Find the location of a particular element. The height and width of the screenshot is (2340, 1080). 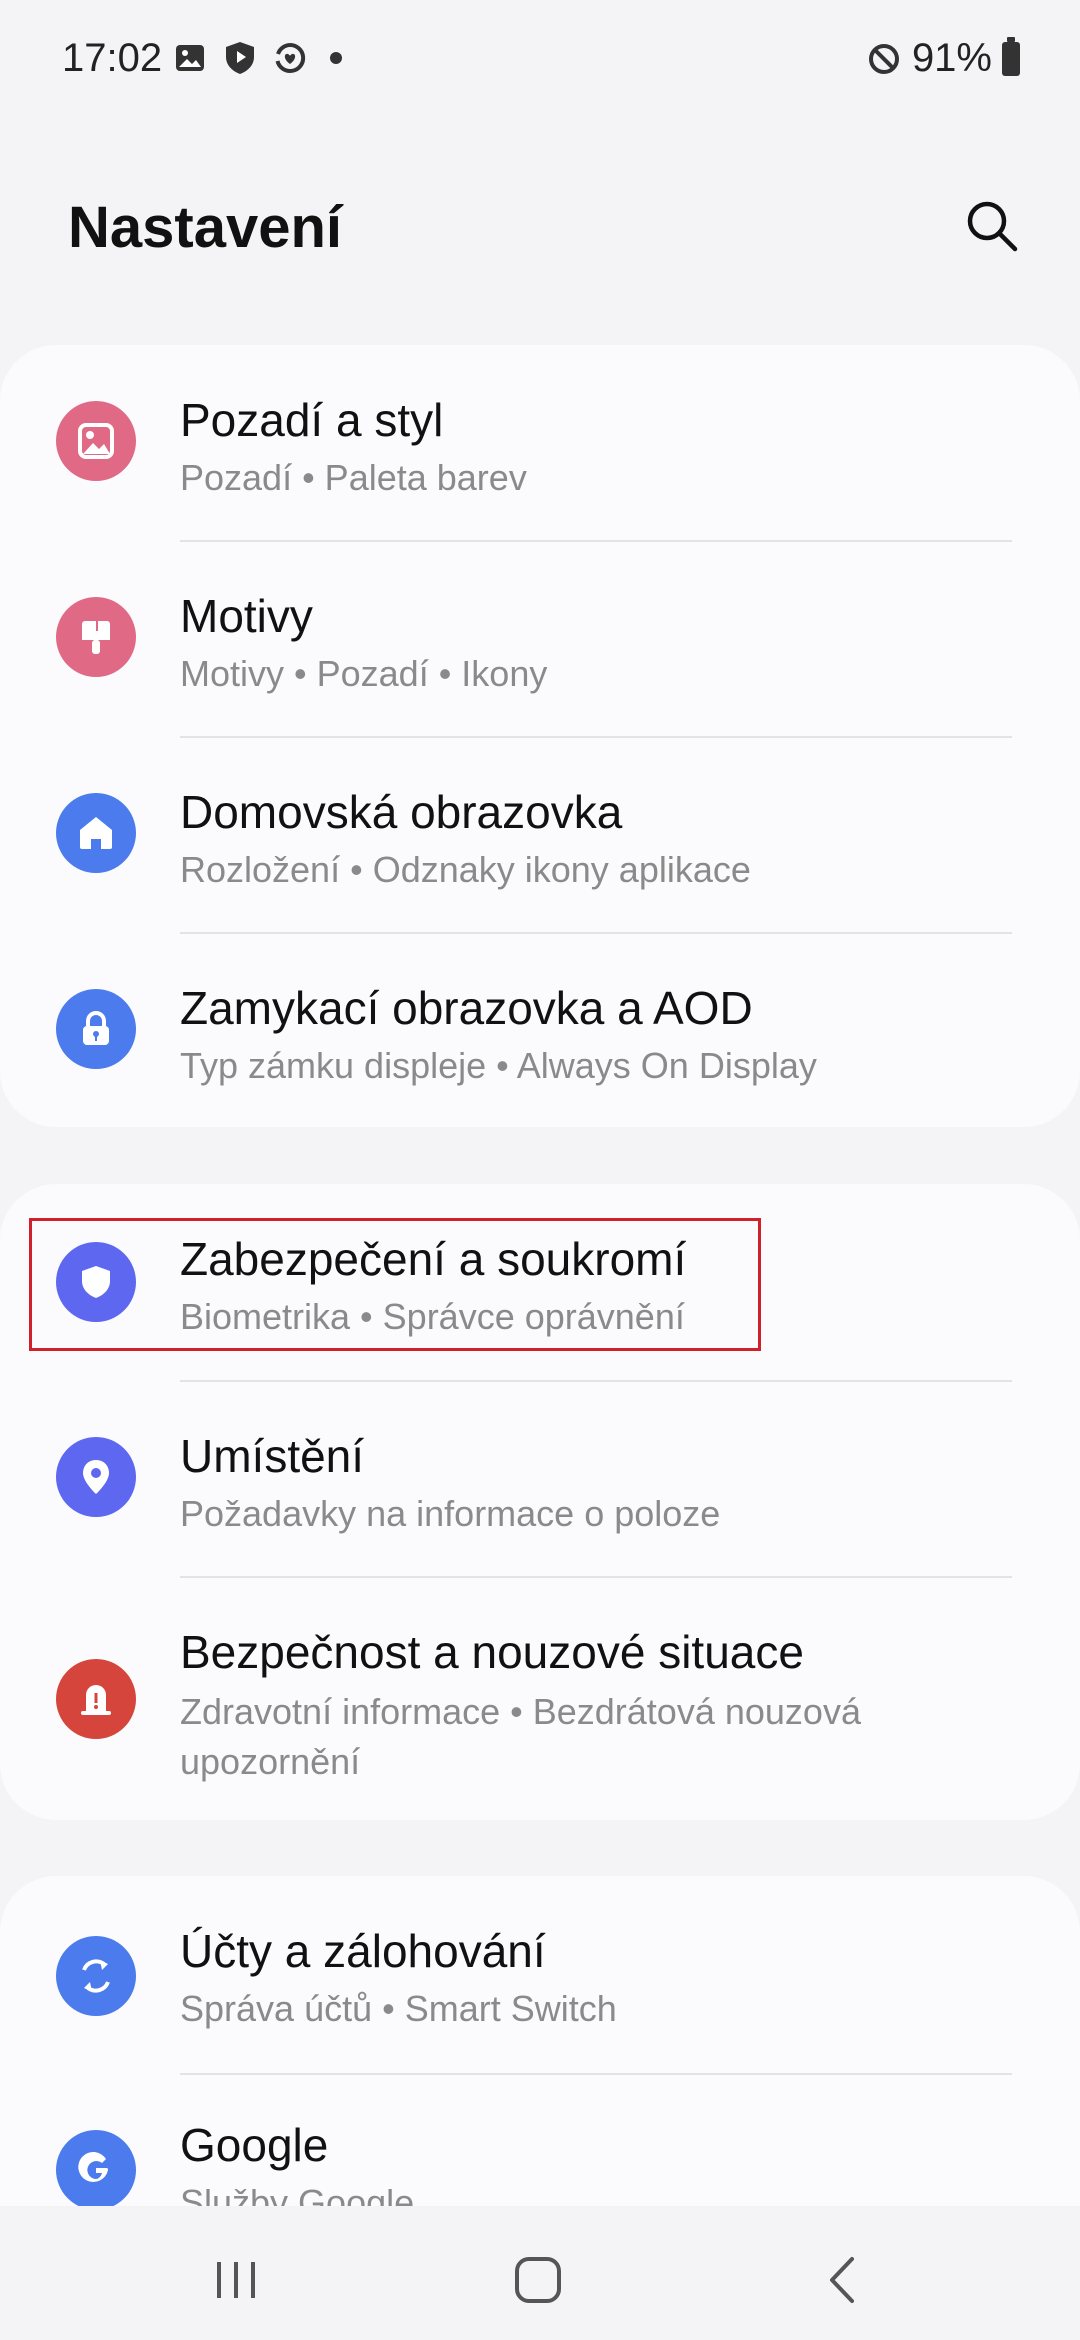

item-subtitle: Pozadí • Paleta barev is located at coordinates (353, 477).